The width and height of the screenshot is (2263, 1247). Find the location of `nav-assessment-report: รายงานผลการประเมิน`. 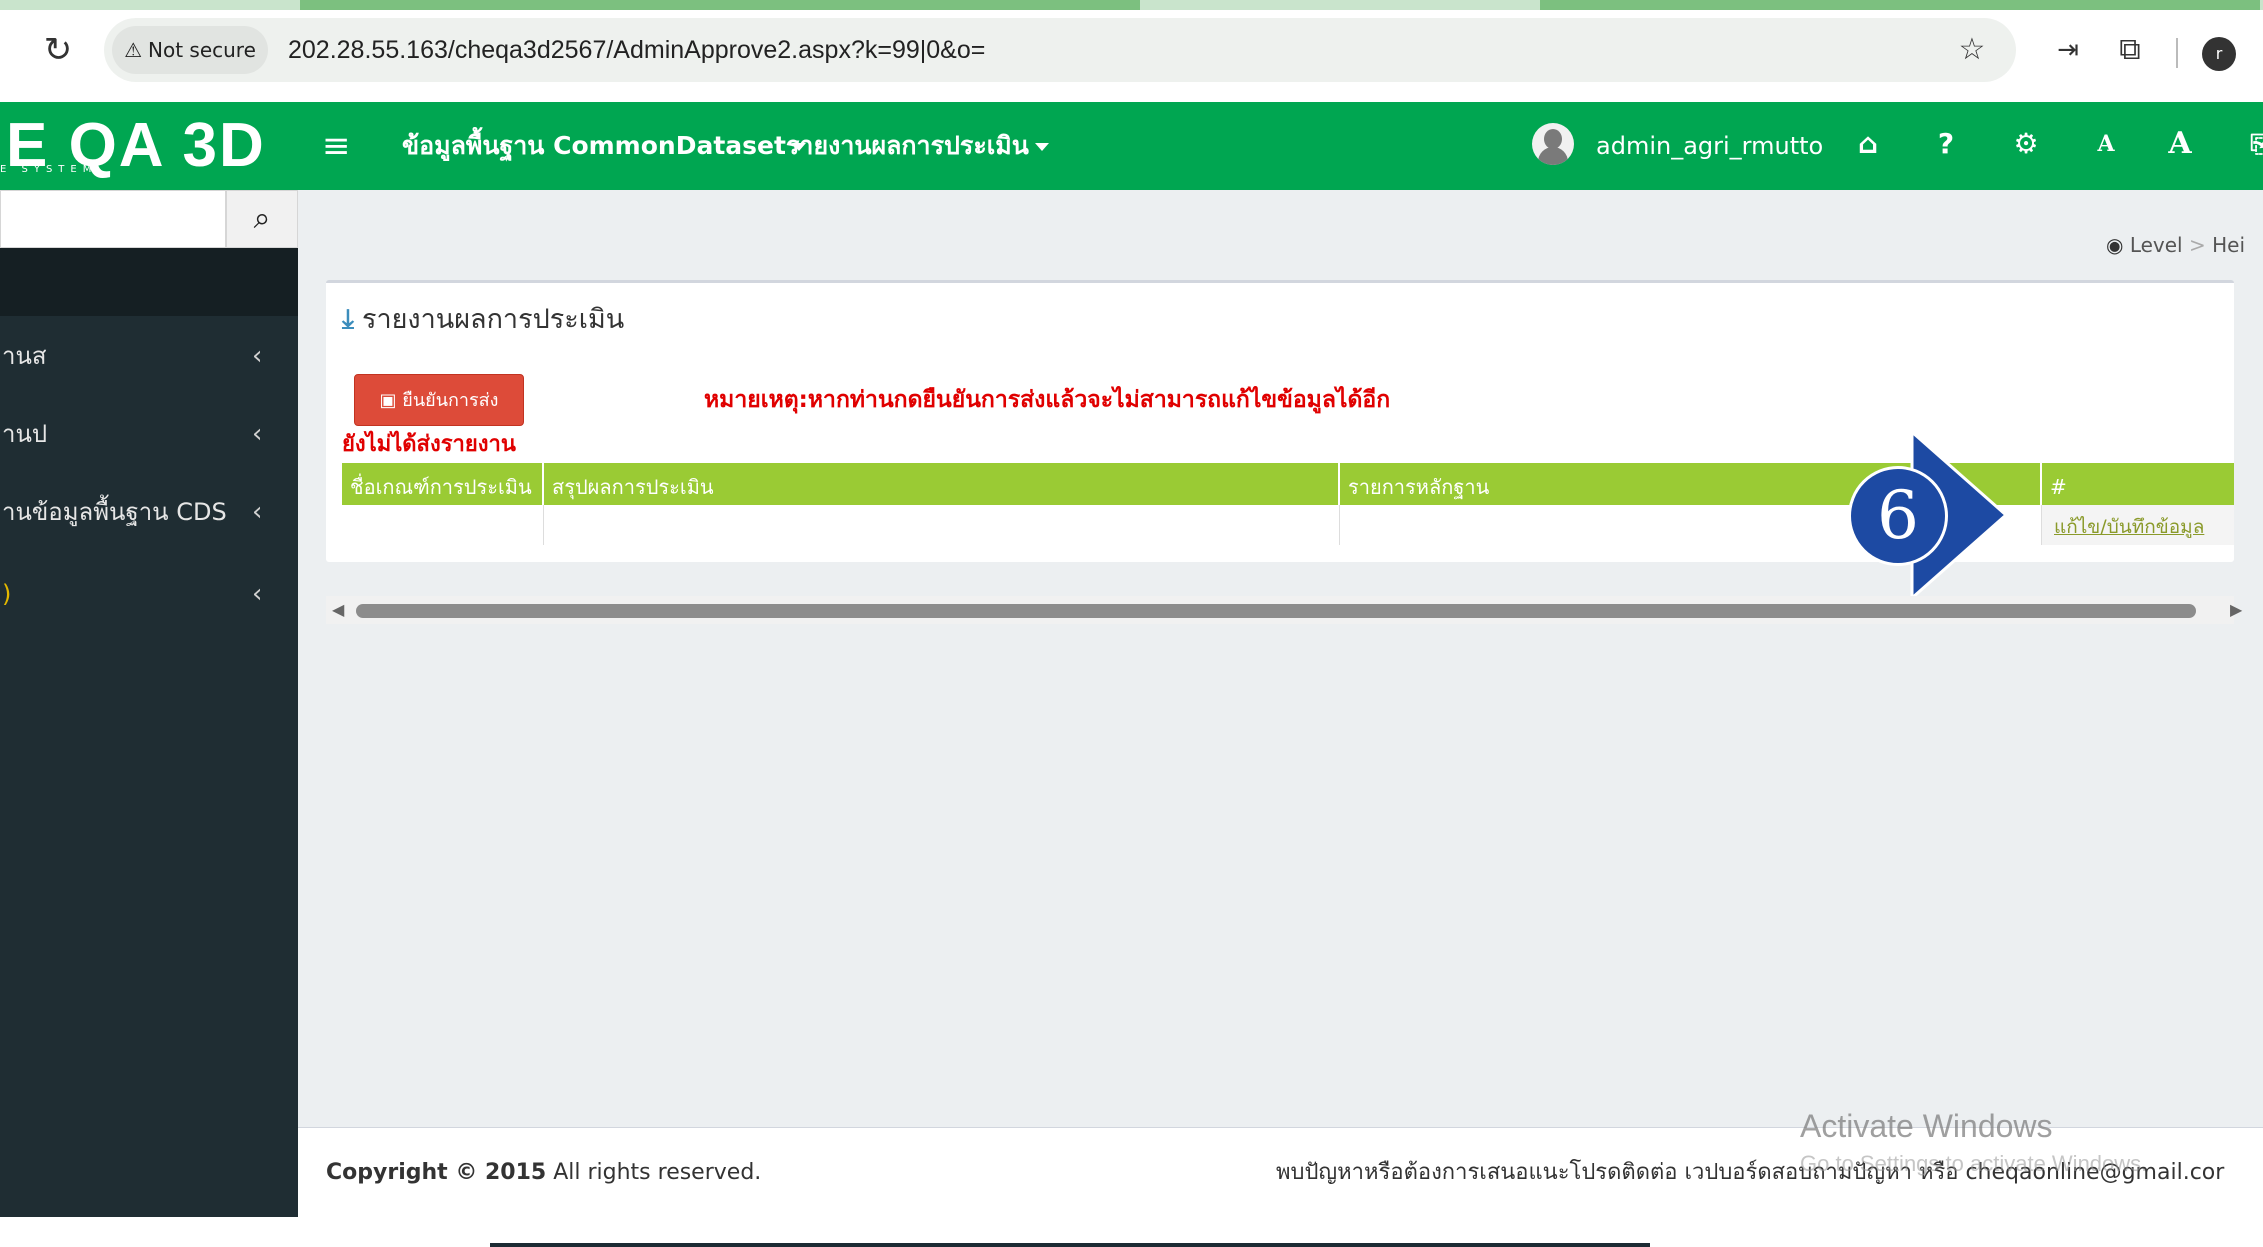

nav-assessment-report: รายงานผลการประเมิน is located at coordinates (917, 146).